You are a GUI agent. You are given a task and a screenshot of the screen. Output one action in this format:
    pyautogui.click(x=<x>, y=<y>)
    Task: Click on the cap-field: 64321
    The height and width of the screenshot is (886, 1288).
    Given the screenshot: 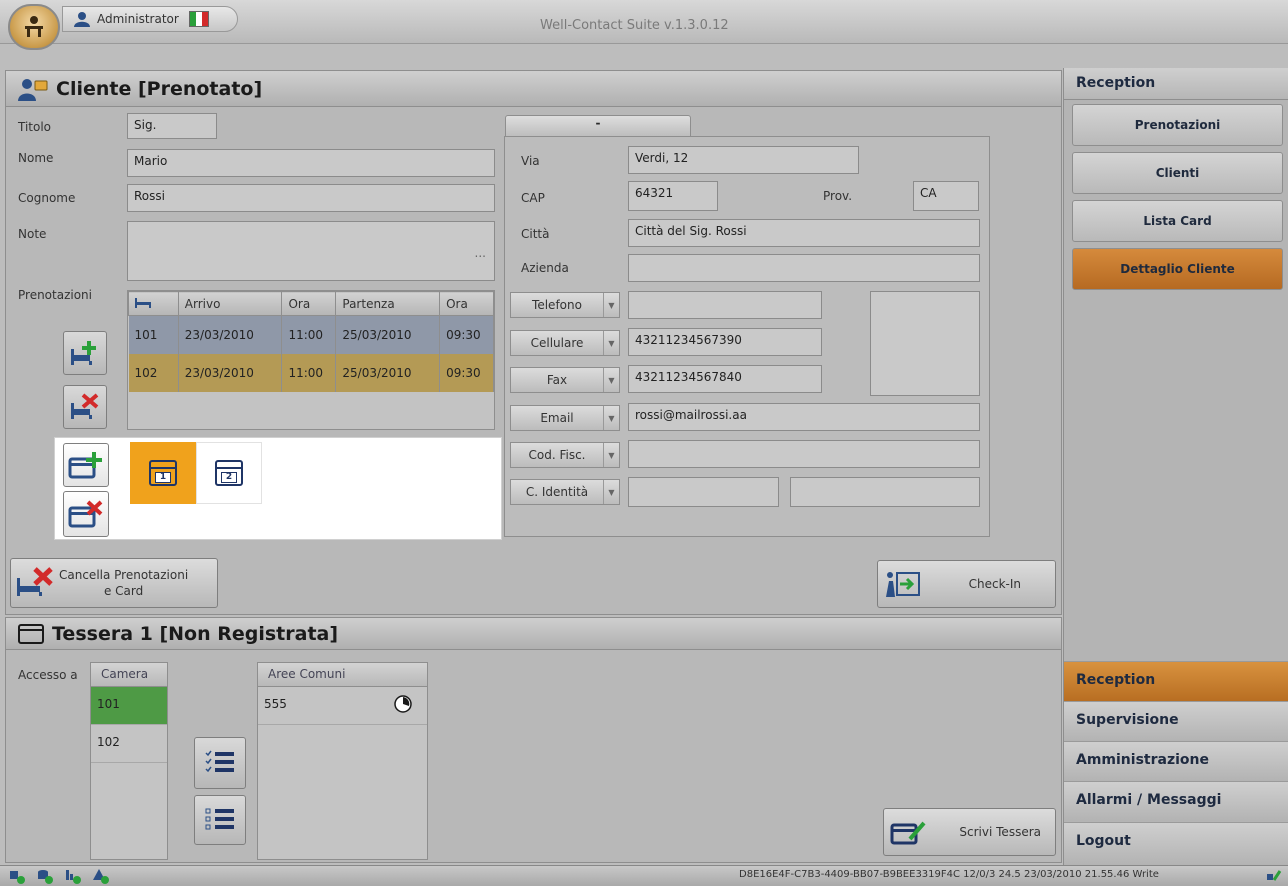 What is the action you would take?
    pyautogui.click(x=673, y=196)
    